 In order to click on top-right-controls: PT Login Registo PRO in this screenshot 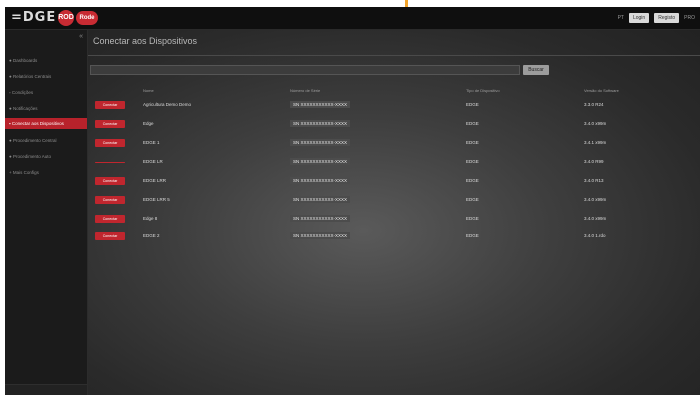, I will do `click(656, 18)`.